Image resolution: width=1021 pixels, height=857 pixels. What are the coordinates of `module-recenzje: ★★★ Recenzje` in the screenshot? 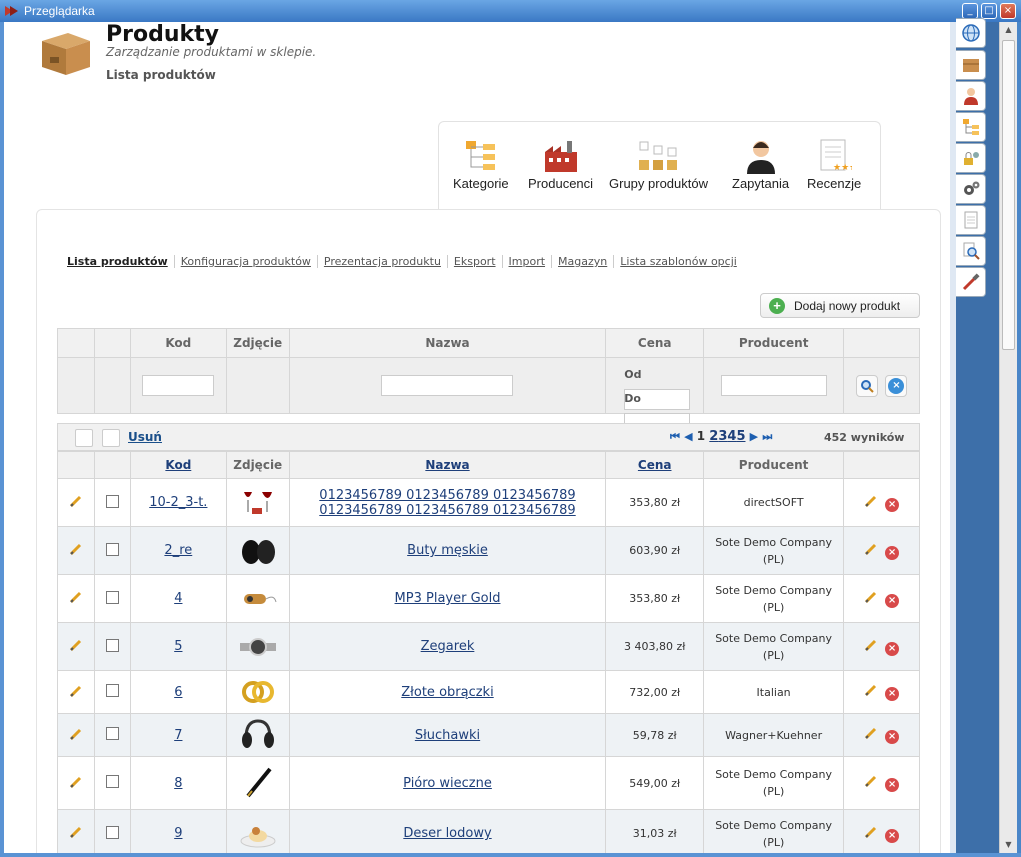 It's located at (834, 164).